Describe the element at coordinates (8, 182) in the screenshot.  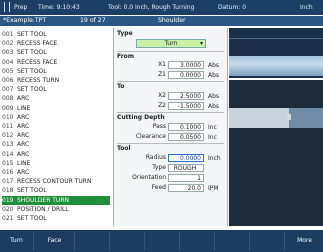
I see `row-number: 017` at that location.